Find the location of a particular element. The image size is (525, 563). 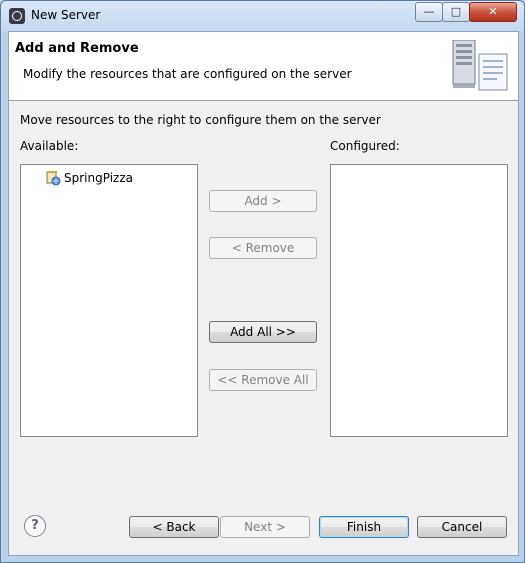

page-title: Add and Remove is located at coordinates (77, 48).